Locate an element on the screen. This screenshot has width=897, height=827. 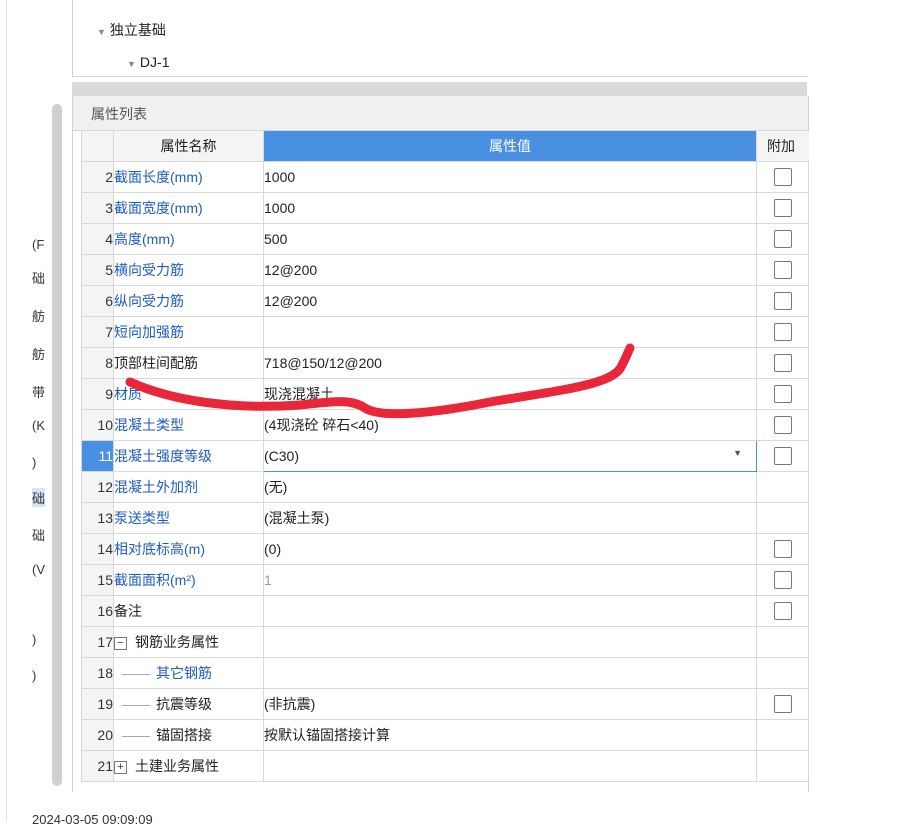
row-number: 21 is located at coordinates (97, 766).